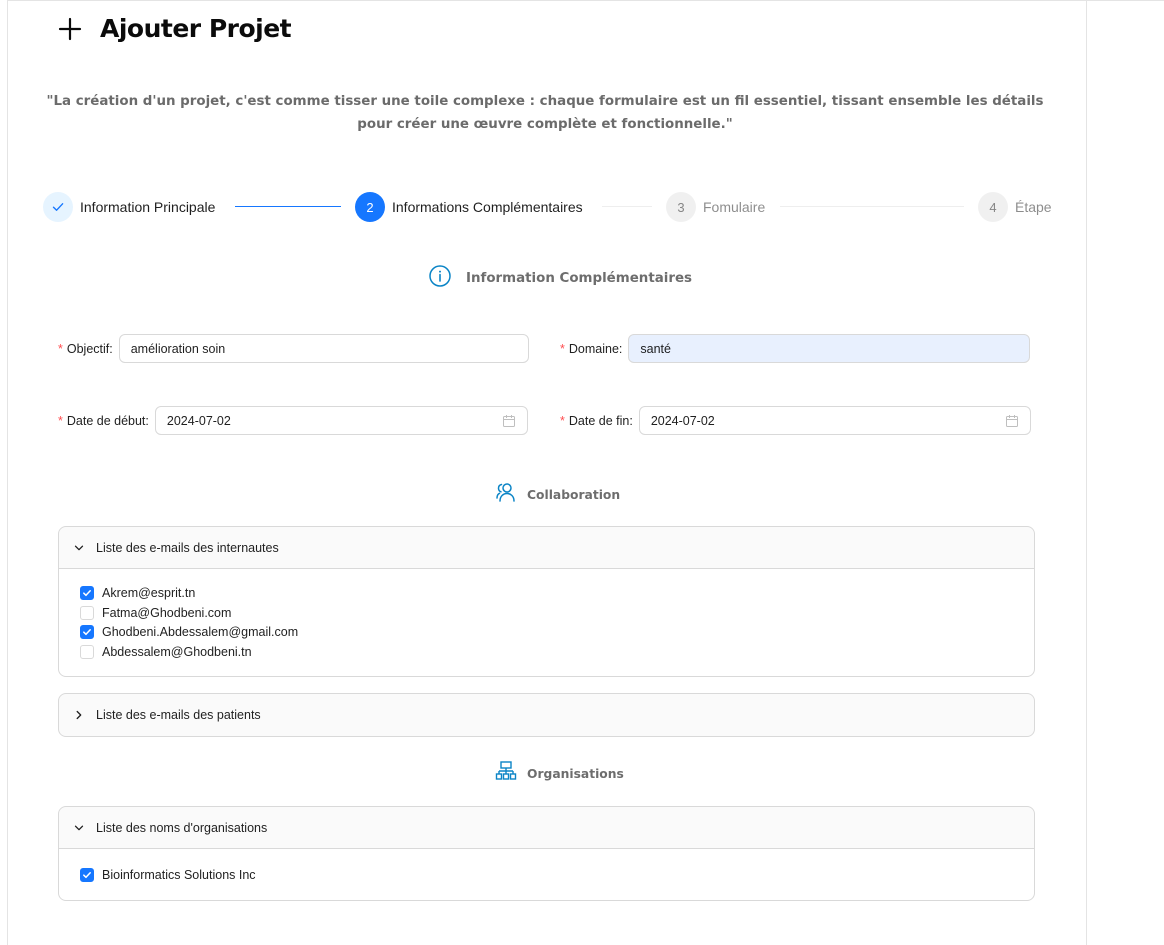 Image resolution: width=1164 pixels, height=945 pixels. What do you see at coordinates (546, 548) in the screenshot?
I see `collapse-internautes-header: Liste des e-mails des internautes` at bounding box center [546, 548].